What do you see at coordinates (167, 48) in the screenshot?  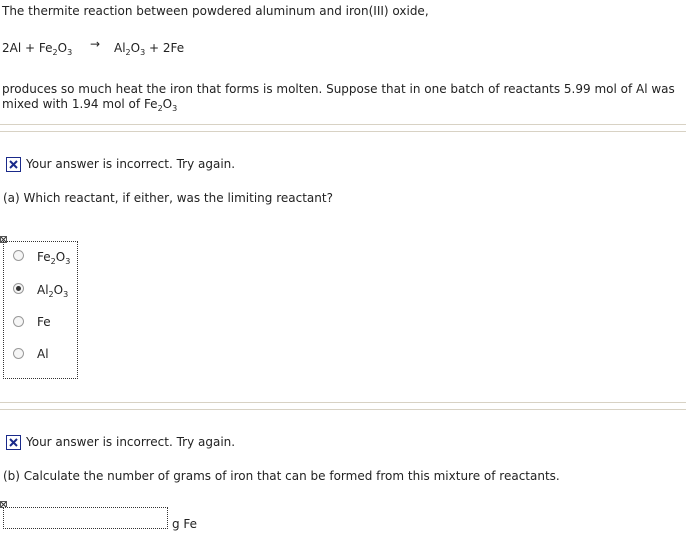 I see `product-fe: + 2Fe` at bounding box center [167, 48].